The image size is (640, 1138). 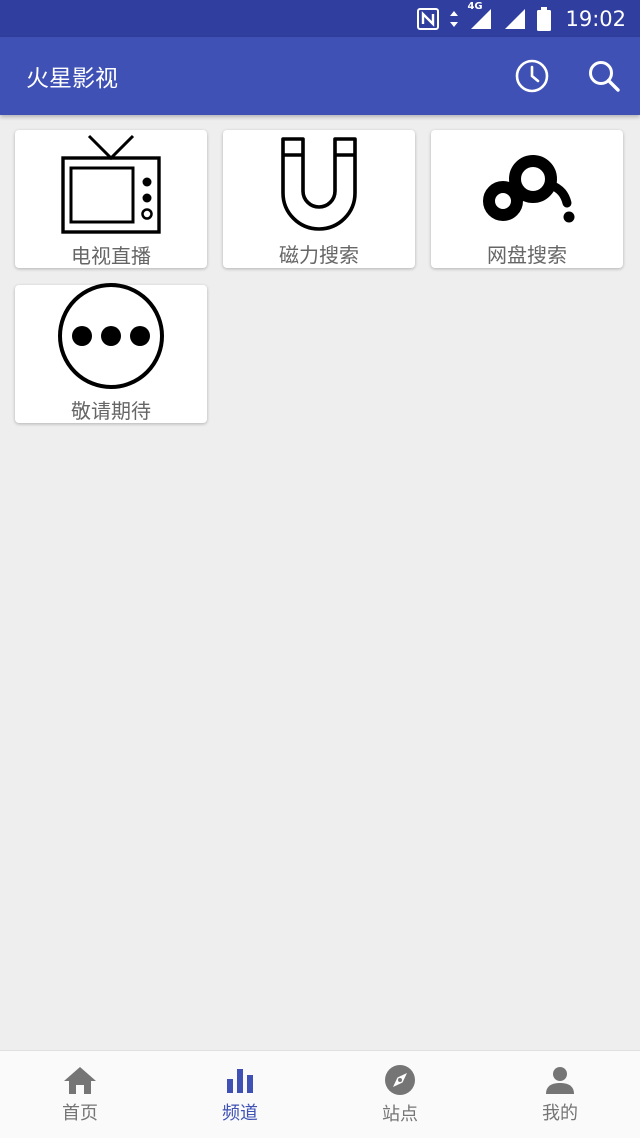 I want to click on nav-item-mine: 我的, so click(x=560, y=1094).